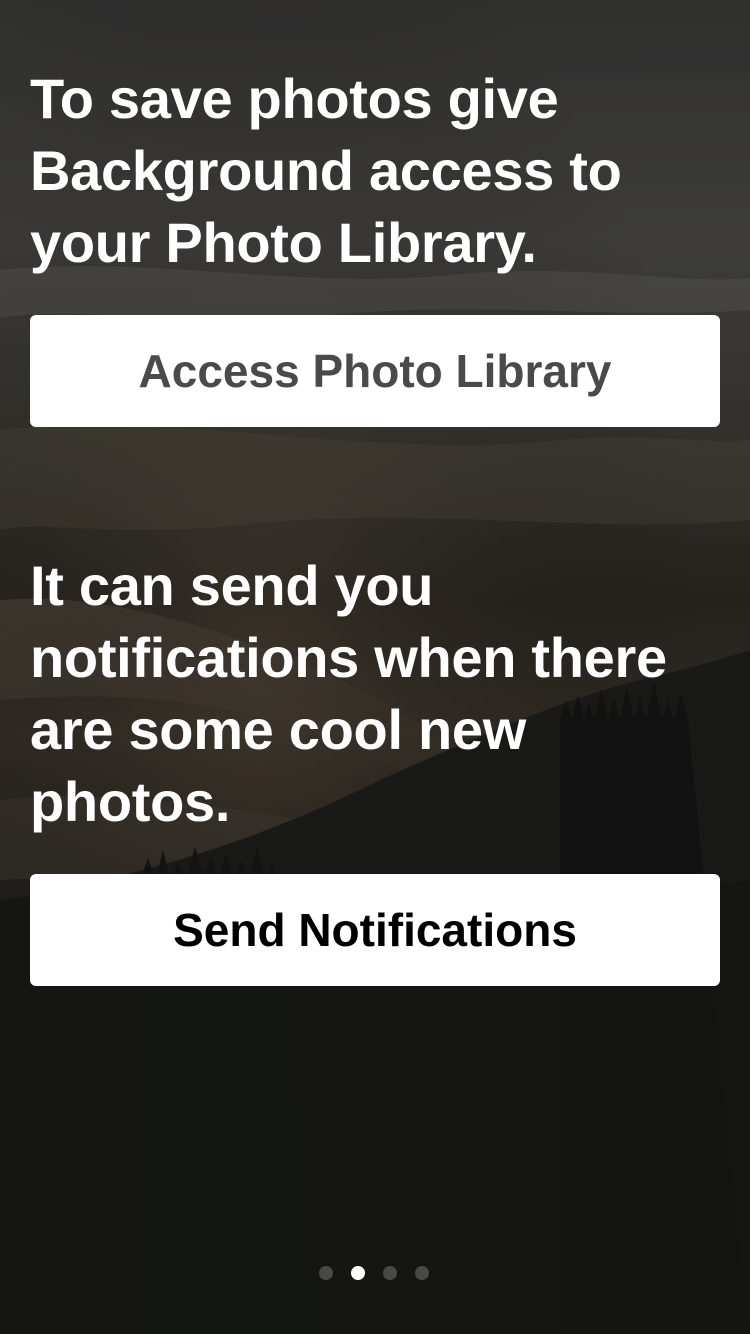 Image resolution: width=750 pixels, height=1334 pixels. Describe the element at coordinates (375, 930) in the screenshot. I see `send-notifications-button: Send Notifications` at that location.